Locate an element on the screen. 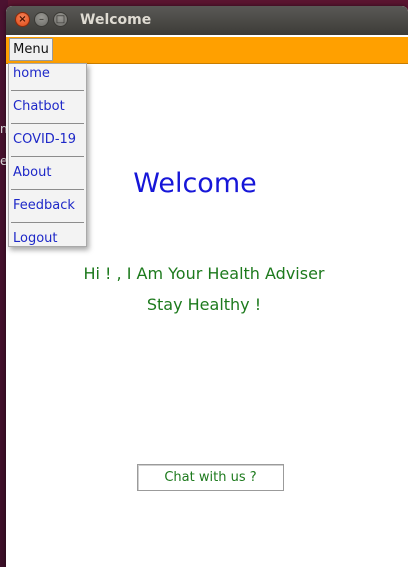 The height and width of the screenshot is (567, 408). window-title: Welcome is located at coordinates (116, 20).